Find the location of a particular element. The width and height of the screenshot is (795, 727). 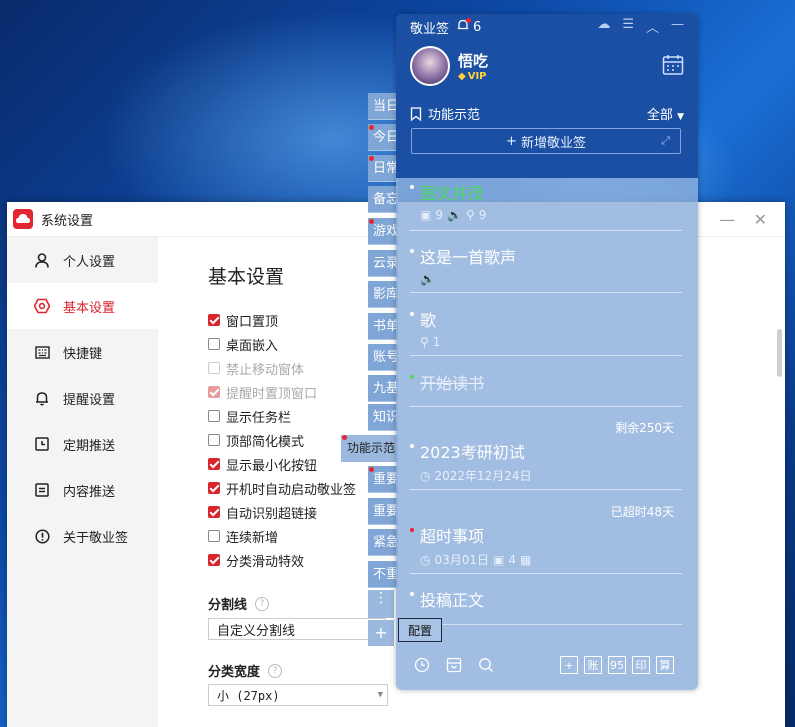

menu-icon: ☰ is located at coordinates (628, 26).